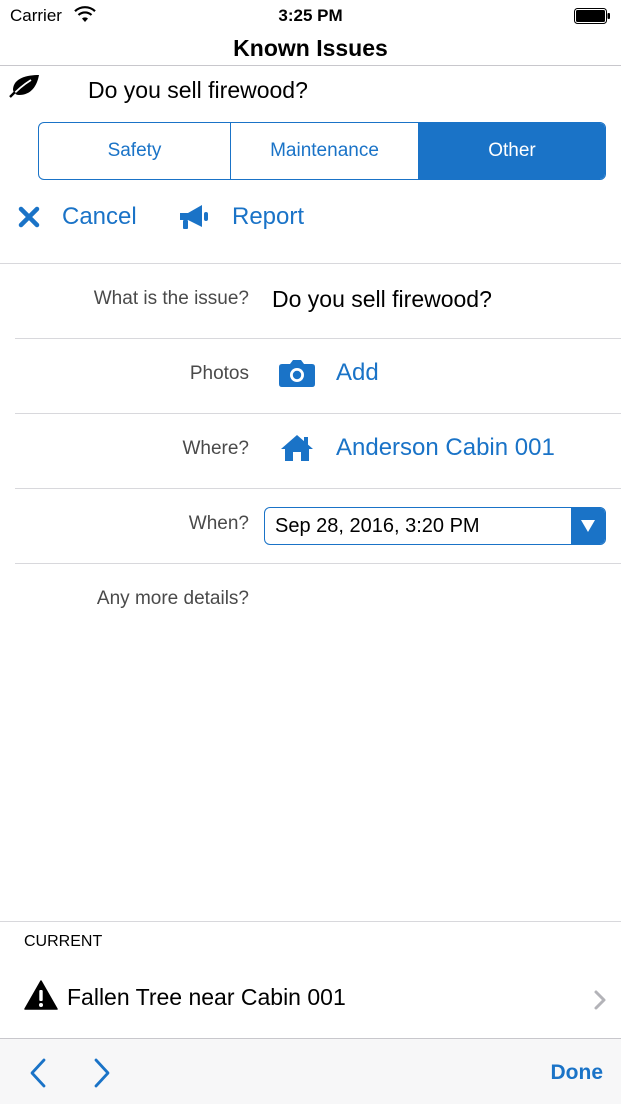 The height and width of the screenshot is (1104, 621). Describe the element at coordinates (310, 48) in the screenshot. I see `page-title: Known Issues` at that location.